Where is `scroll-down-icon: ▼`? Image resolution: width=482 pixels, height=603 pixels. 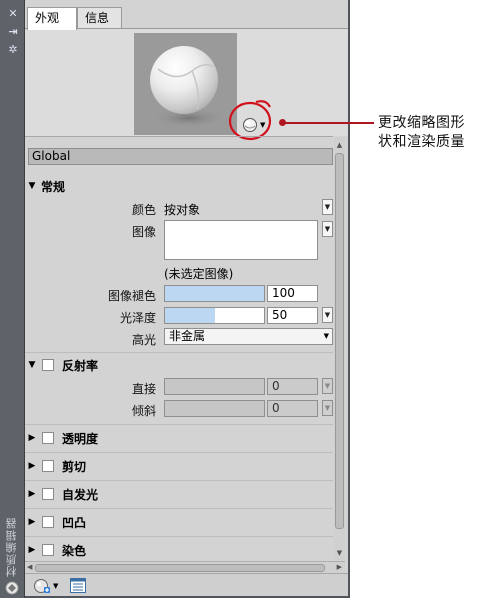
scroll-down-icon: ▼ is located at coordinates (339, 552).